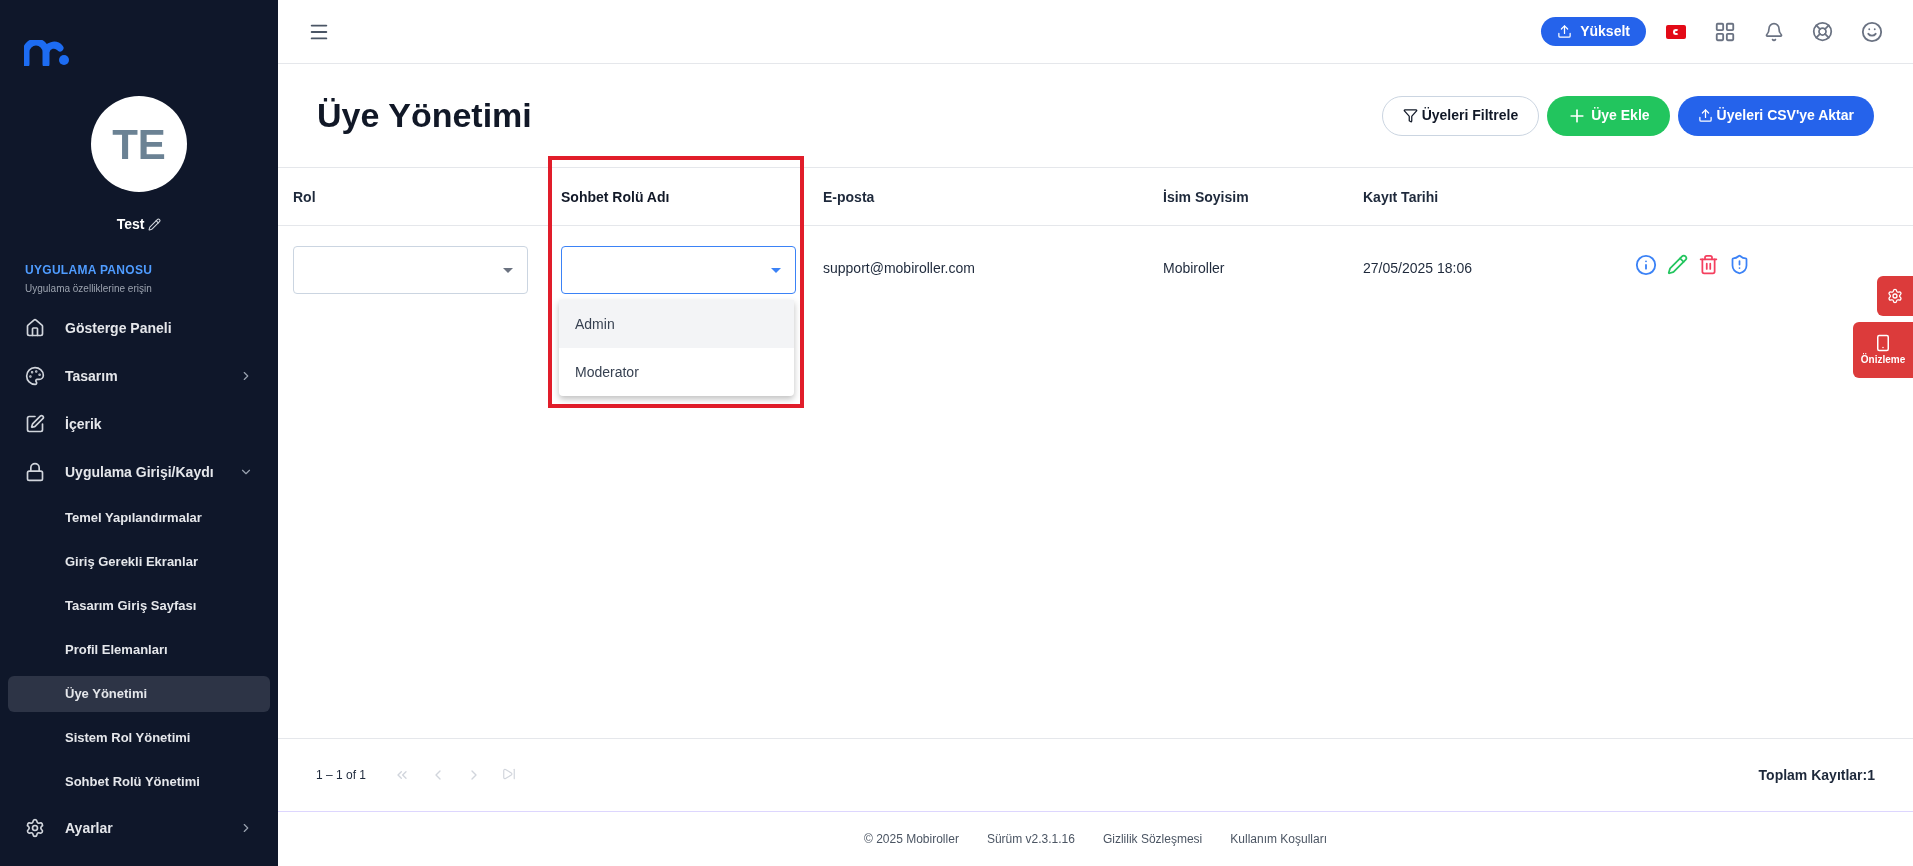 The image size is (1913, 866). Describe the element at coordinates (1822, 31) in the screenshot. I see `lifebuoy-icon` at that location.